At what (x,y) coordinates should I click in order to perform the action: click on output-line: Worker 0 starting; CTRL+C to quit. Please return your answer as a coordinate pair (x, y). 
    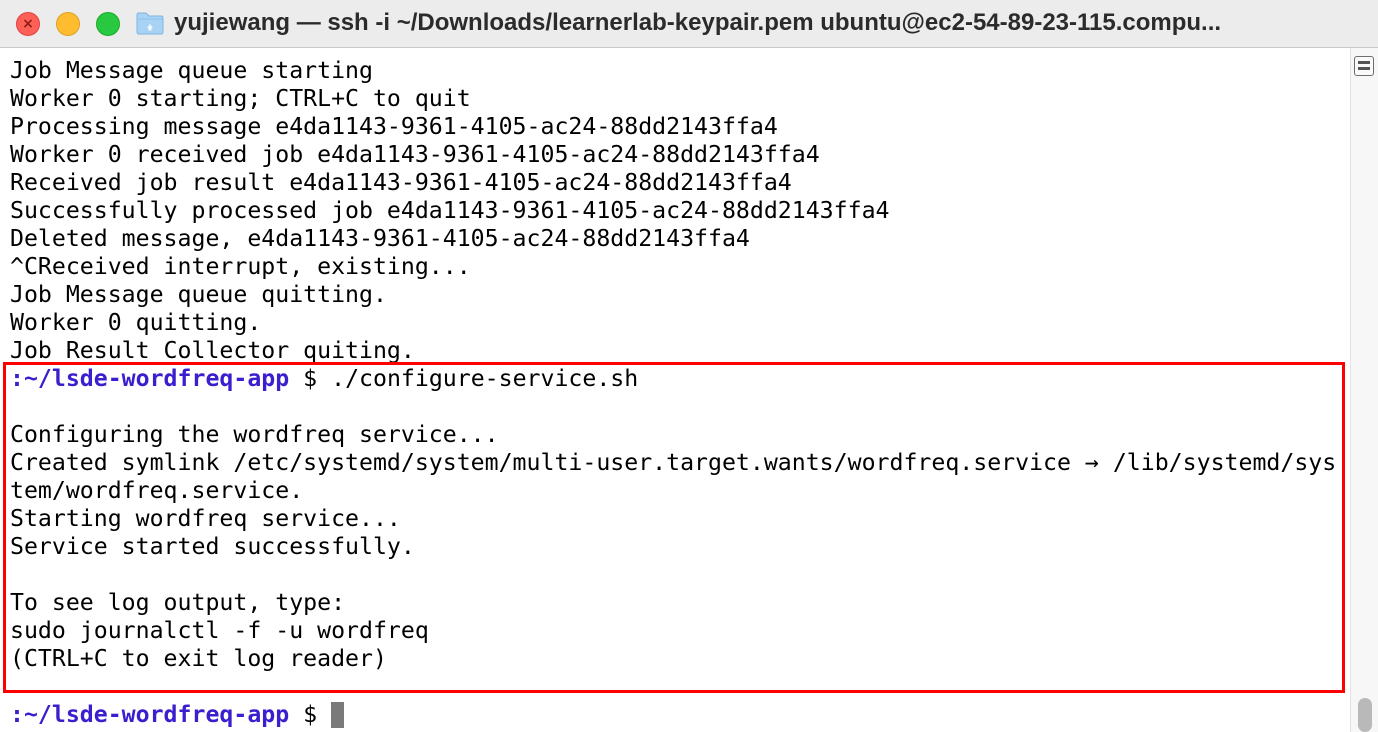
    Looking at the image, I should click on (240, 98).